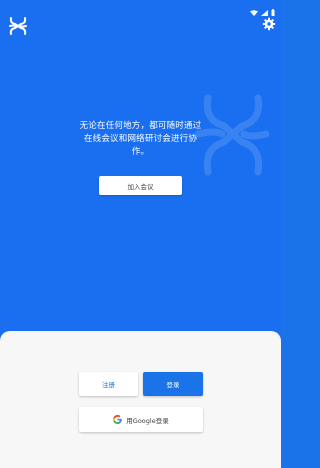  Describe the element at coordinates (18, 26) in the screenshot. I see `app-logo-icon` at that location.